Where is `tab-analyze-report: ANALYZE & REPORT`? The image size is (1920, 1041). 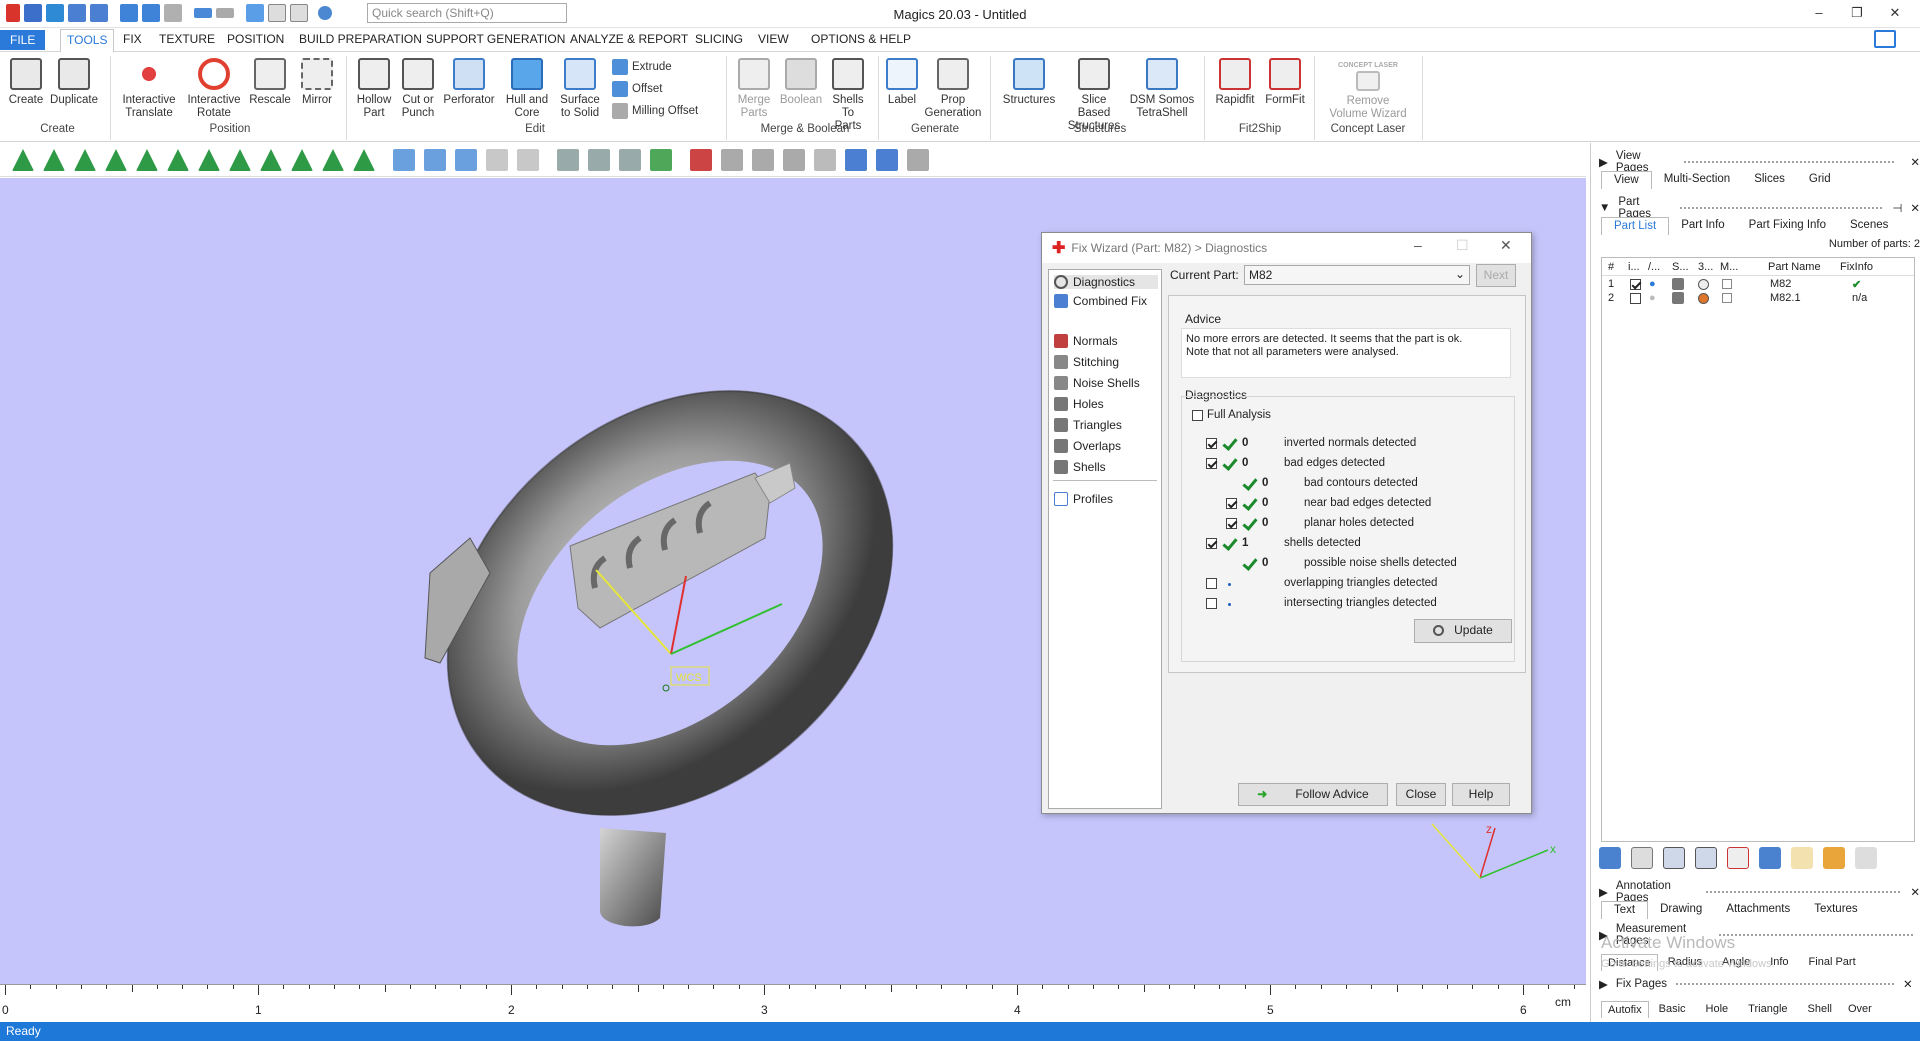
tab-analyze-report: ANALYZE & REPORT is located at coordinates (629, 39).